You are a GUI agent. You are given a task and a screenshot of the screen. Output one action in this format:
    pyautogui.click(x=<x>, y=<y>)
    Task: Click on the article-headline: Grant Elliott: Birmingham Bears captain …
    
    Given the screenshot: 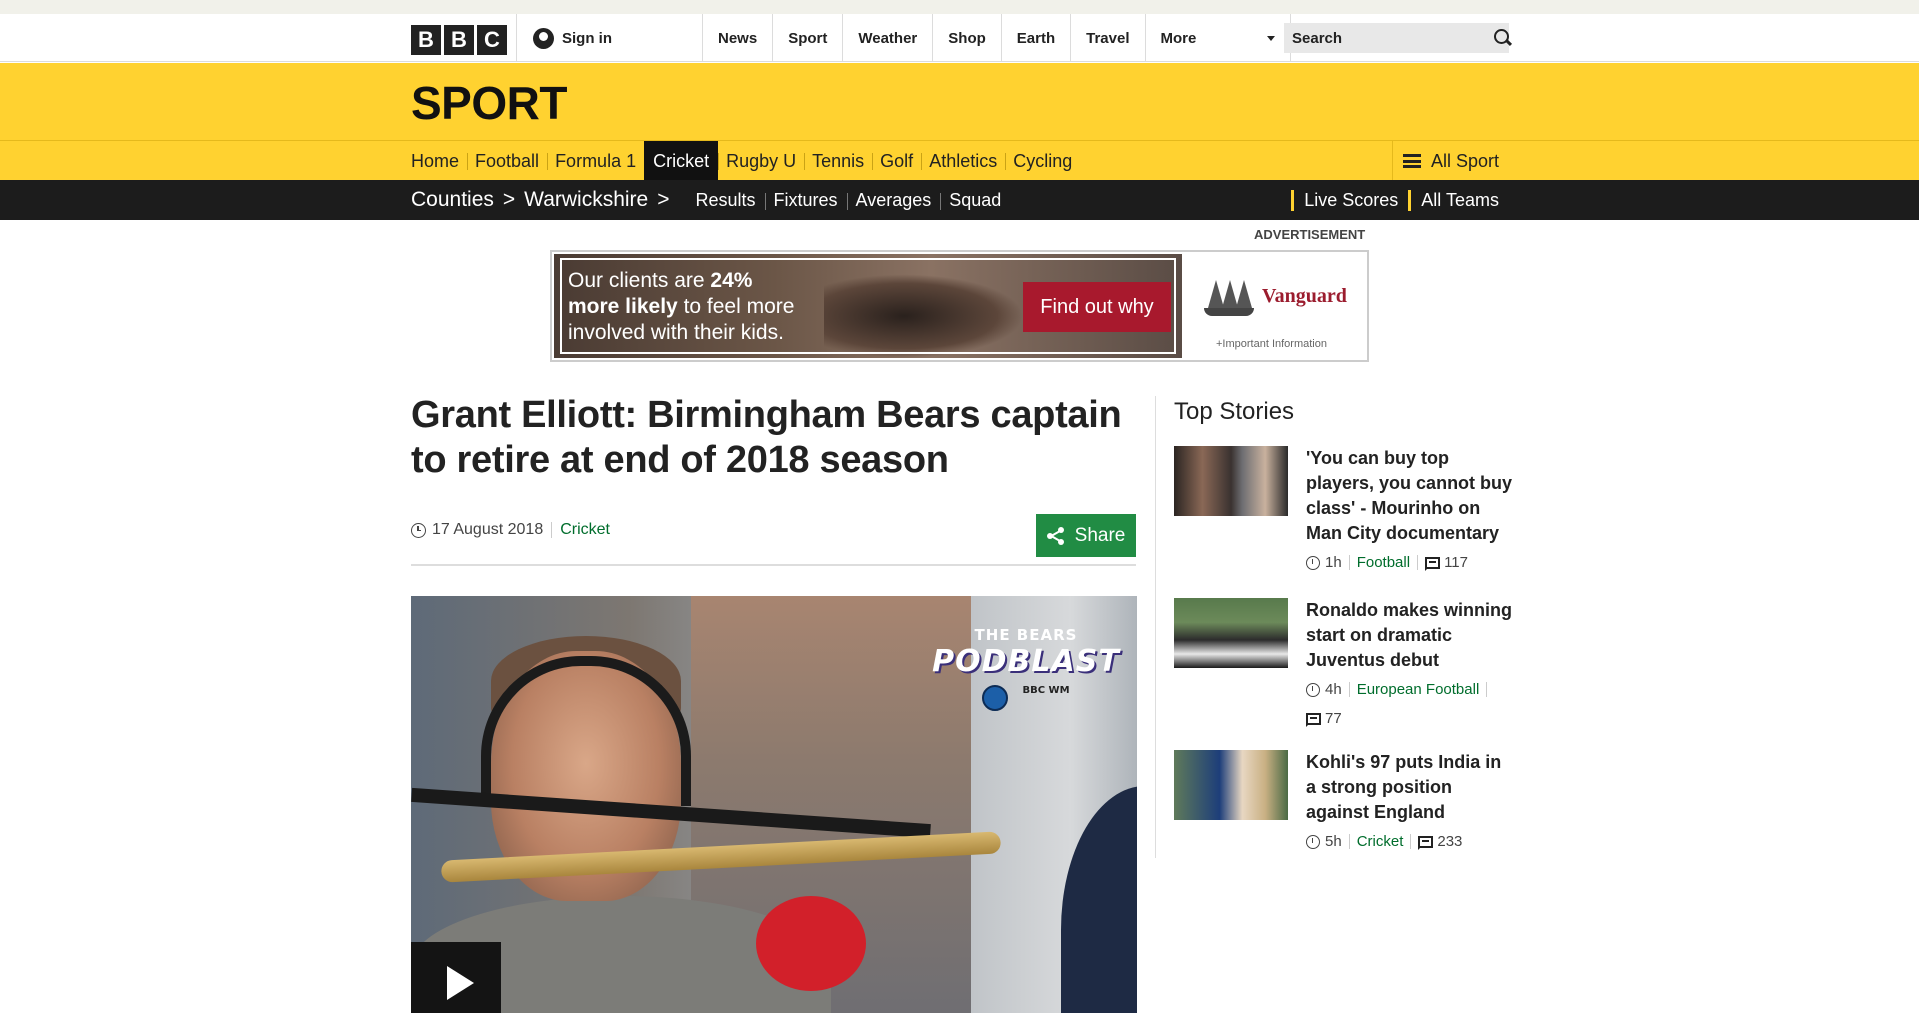 What is the action you would take?
    pyautogui.click(x=766, y=437)
    